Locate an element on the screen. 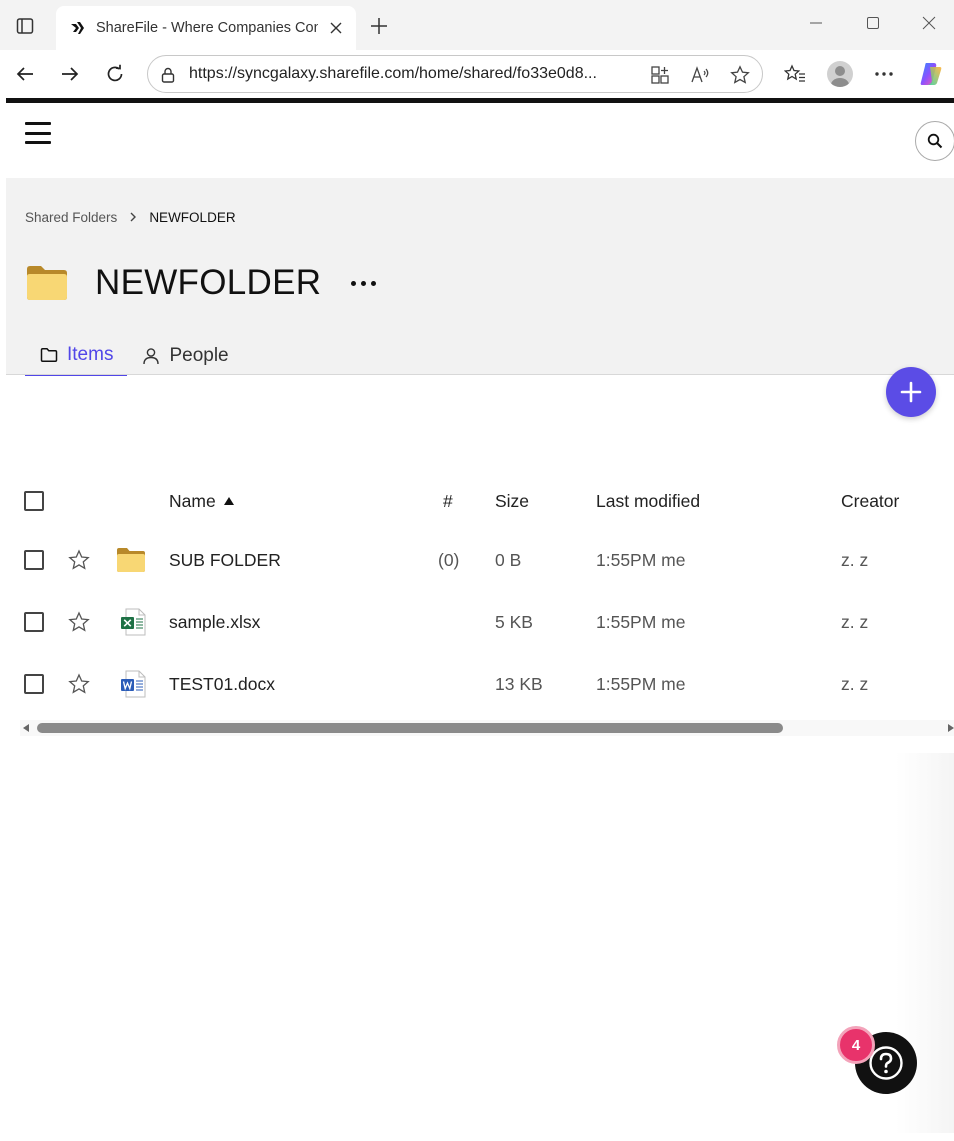  plus-icon is located at coordinates (911, 392).